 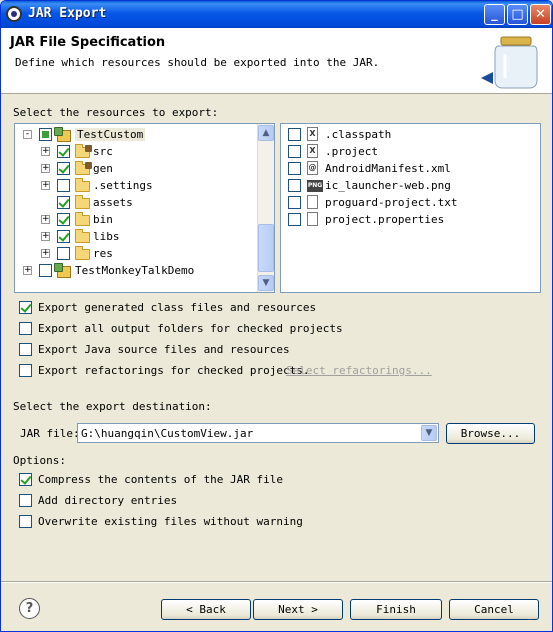 What do you see at coordinates (266, 248) in the screenshot?
I see `scroll-thumb` at bounding box center [266, 248].